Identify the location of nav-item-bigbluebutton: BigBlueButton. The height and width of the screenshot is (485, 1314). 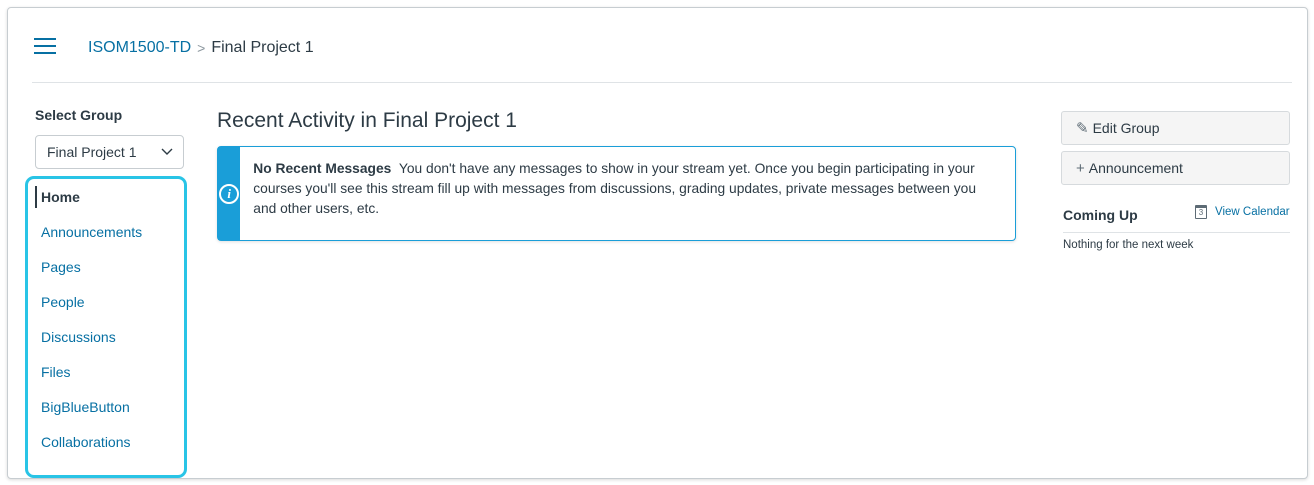
(105, 406).